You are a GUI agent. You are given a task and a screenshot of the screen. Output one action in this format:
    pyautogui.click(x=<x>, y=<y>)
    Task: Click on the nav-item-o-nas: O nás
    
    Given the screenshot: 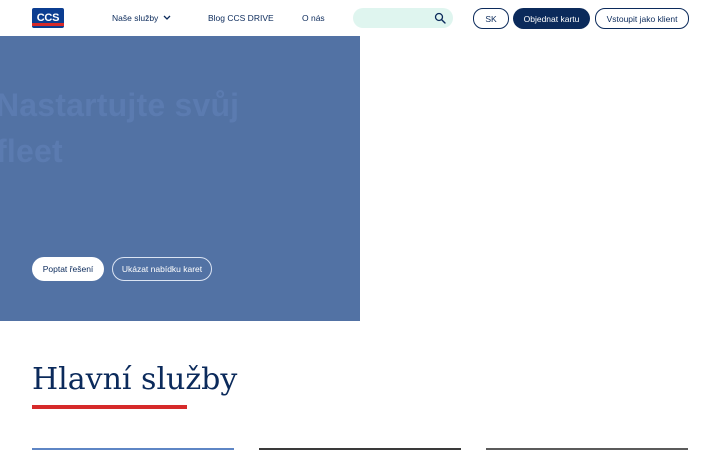 What is the action you would take?
    pyautogui.click(x=313, y=18)
    